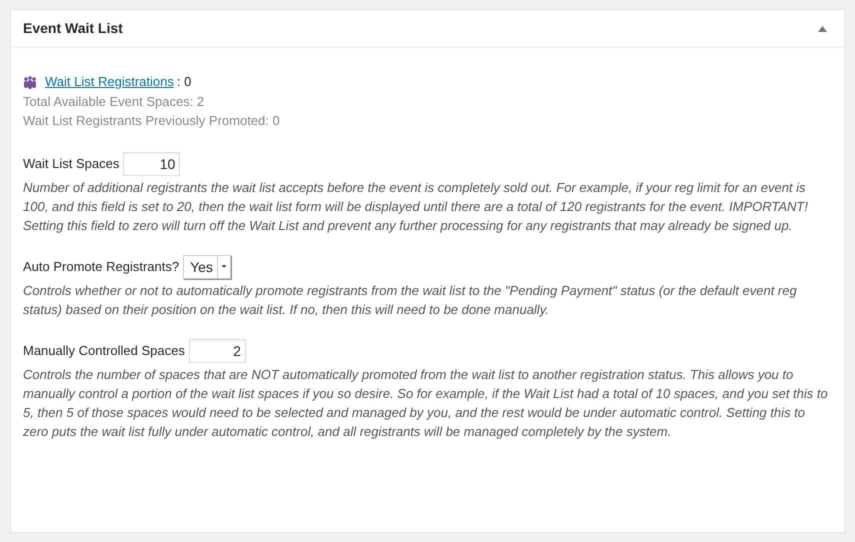 This screenshot has height=542, width=855. Describe the element at coordinates (217, 351) in the screenshot. I see `number-field: 2` at that location.